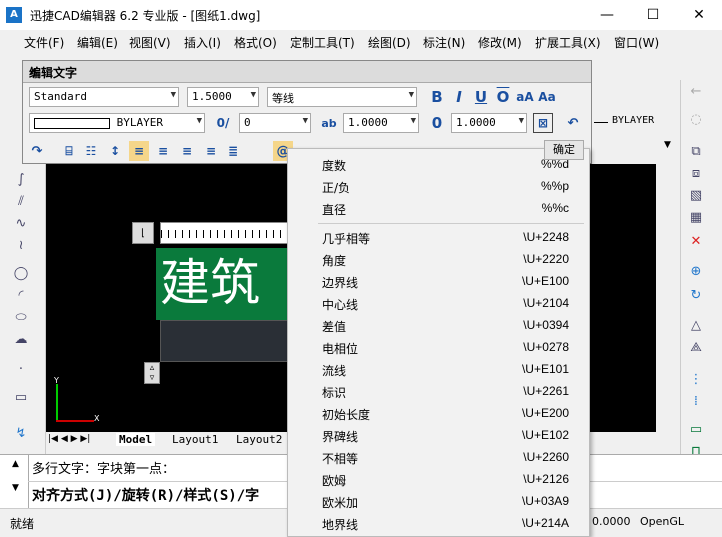  Describe the element at coordinates (104, 97) in the screenshot. I see `style-combo: Standard ▼` at that location.